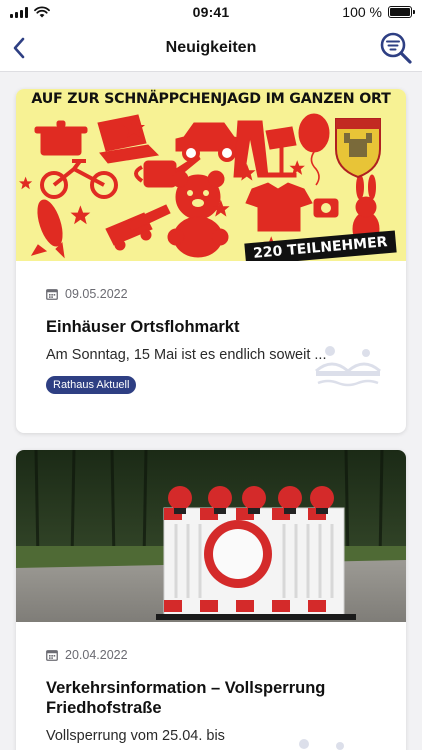 The image size is (422, 750). I want to click on search-filter-button, so click(396, 48).